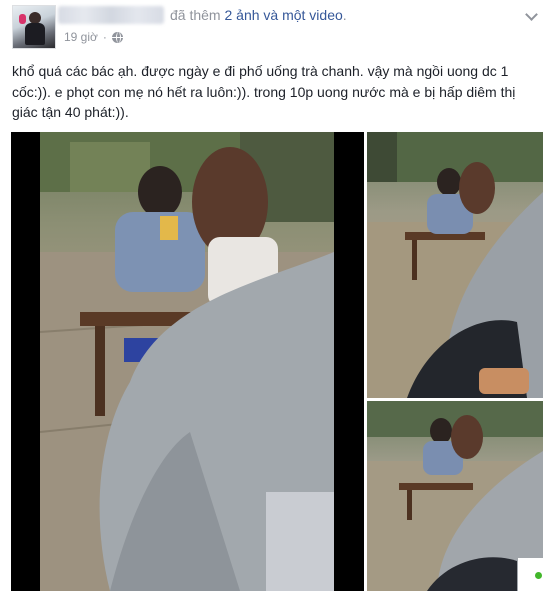 The image size is (550, 591). I want to click on post-timestamp: 19 giờ, so click(81, 37).